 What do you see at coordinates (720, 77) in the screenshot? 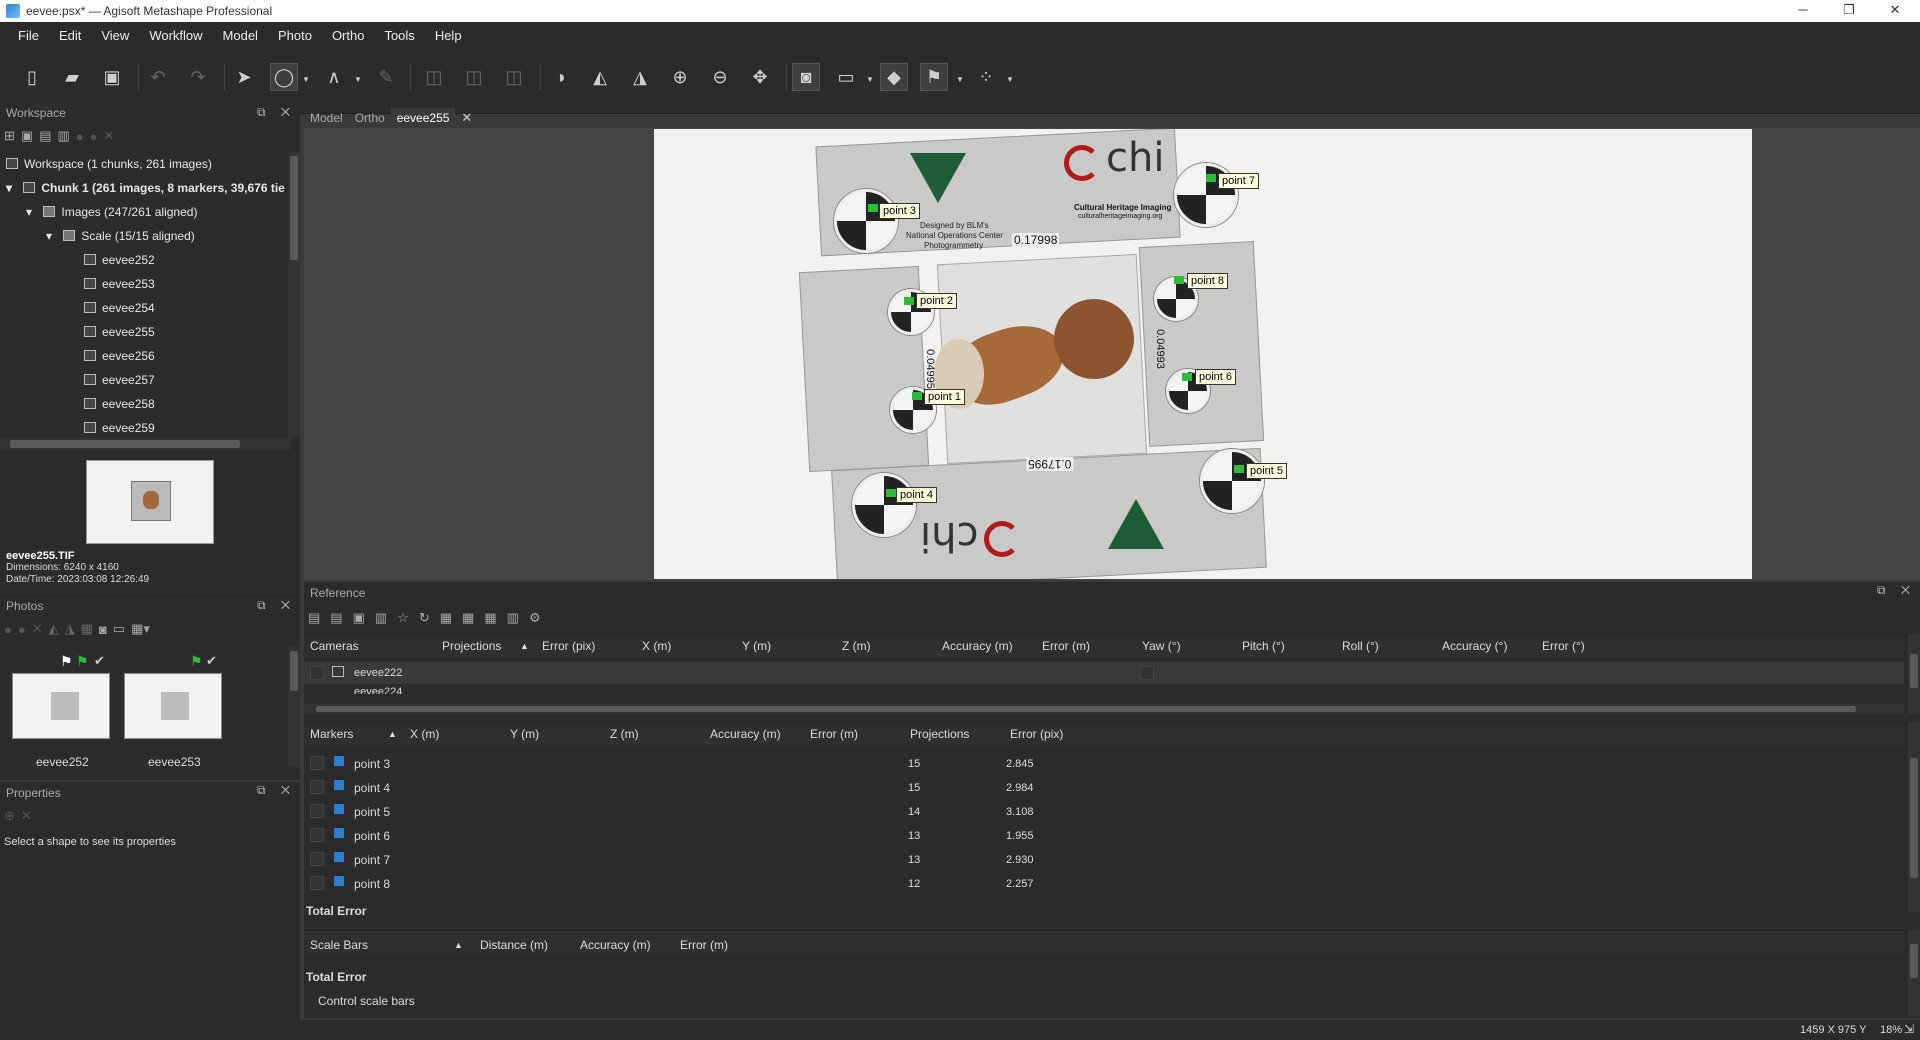
I see `zoom-out-icon: ⊖` at bounding box center [720, 77].